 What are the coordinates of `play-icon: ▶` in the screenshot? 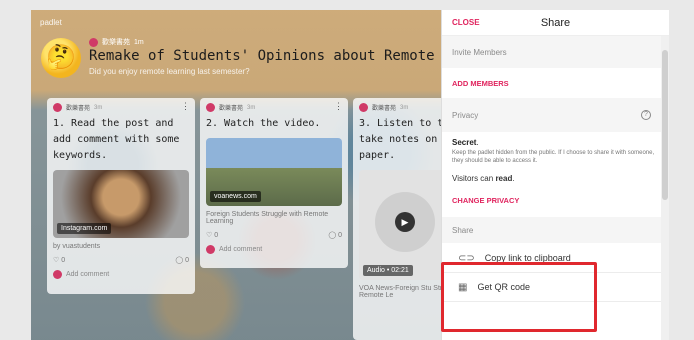 It's located at (405, 222).